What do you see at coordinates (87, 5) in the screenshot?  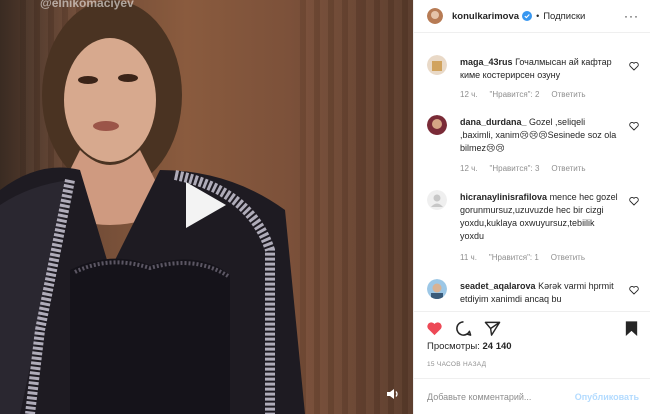 I see `video-watermark-text: @elnikomaciyev` at bounding box center [87, 5].